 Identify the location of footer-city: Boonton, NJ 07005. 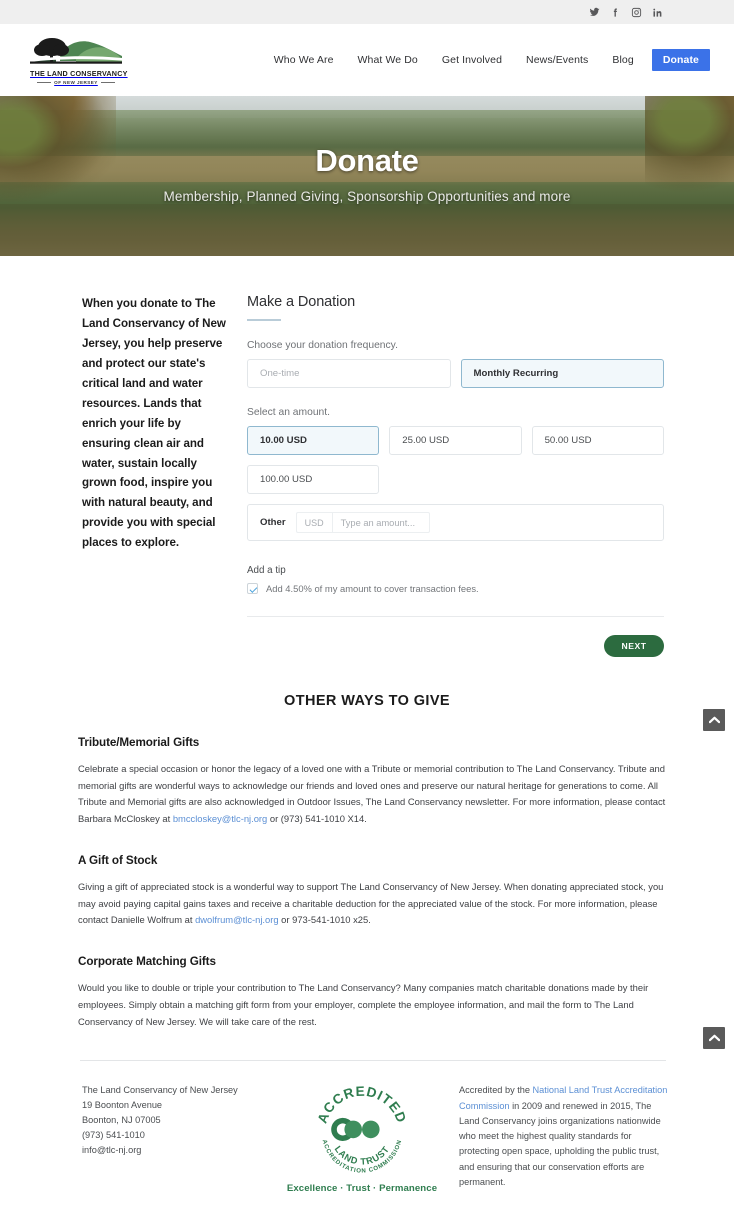
(121, 1120).